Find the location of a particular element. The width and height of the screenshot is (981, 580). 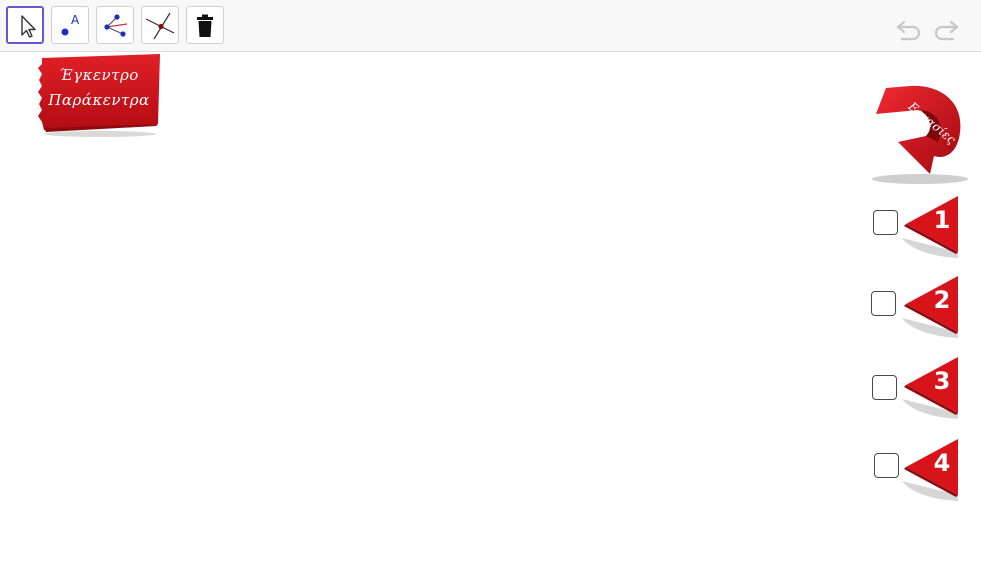

task-2-checkbox is located at coordinates (883, 303).